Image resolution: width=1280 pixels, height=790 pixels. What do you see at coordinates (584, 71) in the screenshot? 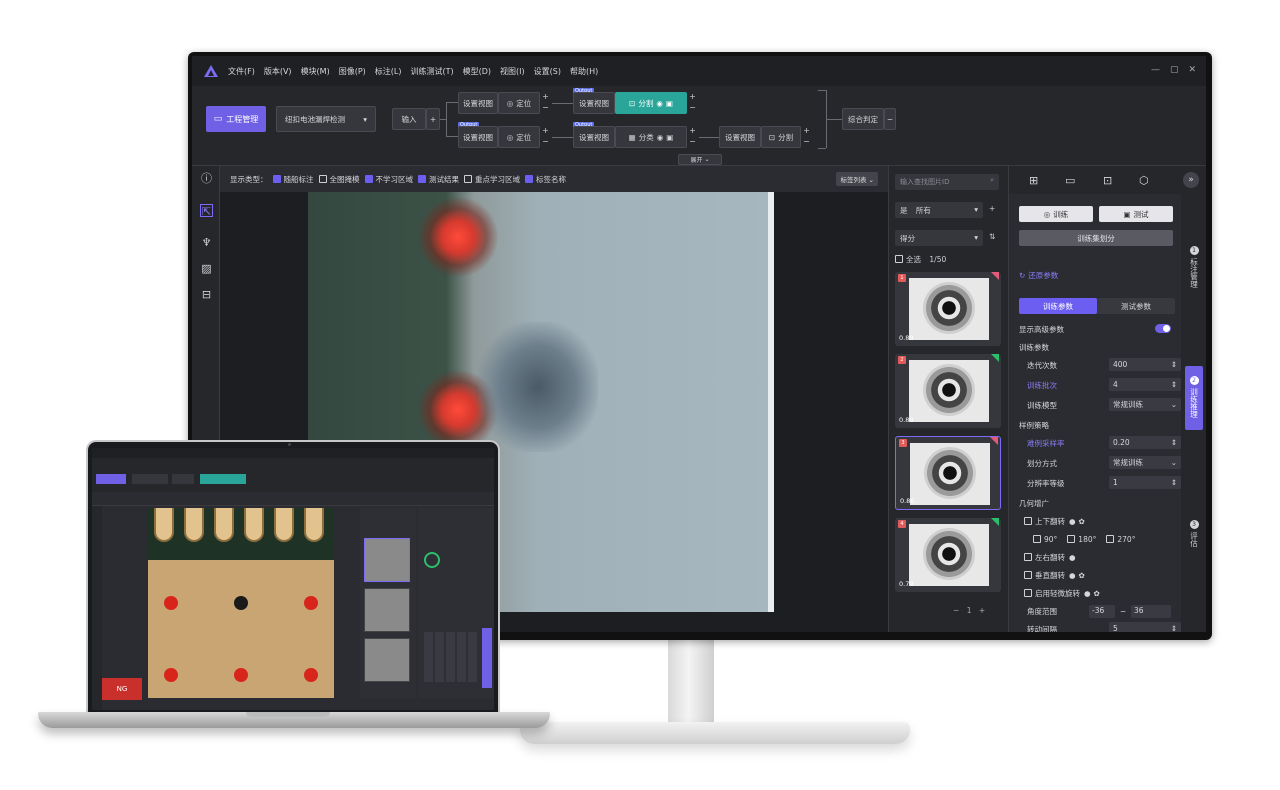
I see `menu-help: 帮助(H)` at bounding box center [584, 71].